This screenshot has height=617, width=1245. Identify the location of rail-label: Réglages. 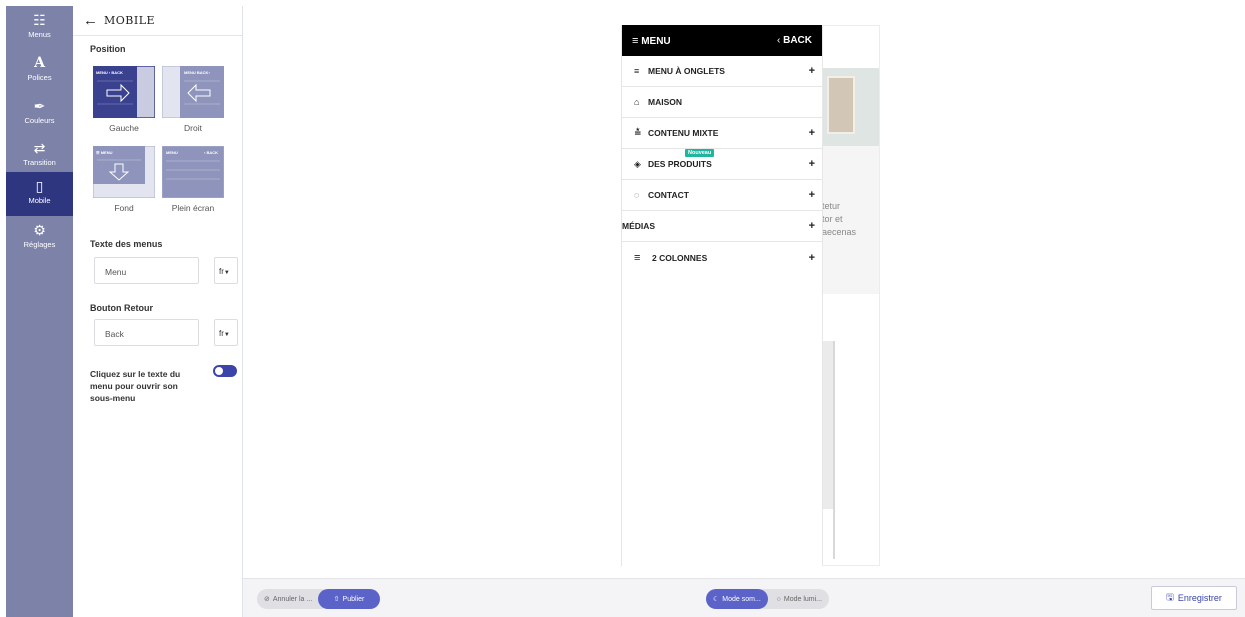
(39, 244).